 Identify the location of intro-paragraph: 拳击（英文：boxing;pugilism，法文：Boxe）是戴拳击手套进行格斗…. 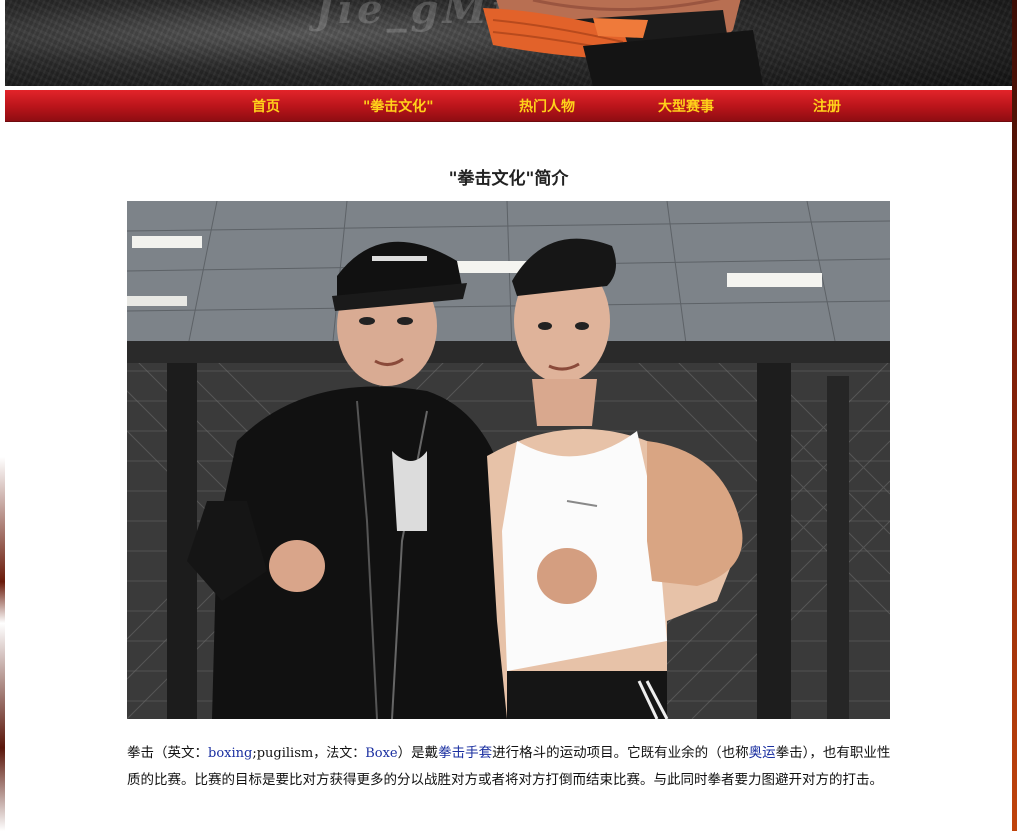
(509, 766).